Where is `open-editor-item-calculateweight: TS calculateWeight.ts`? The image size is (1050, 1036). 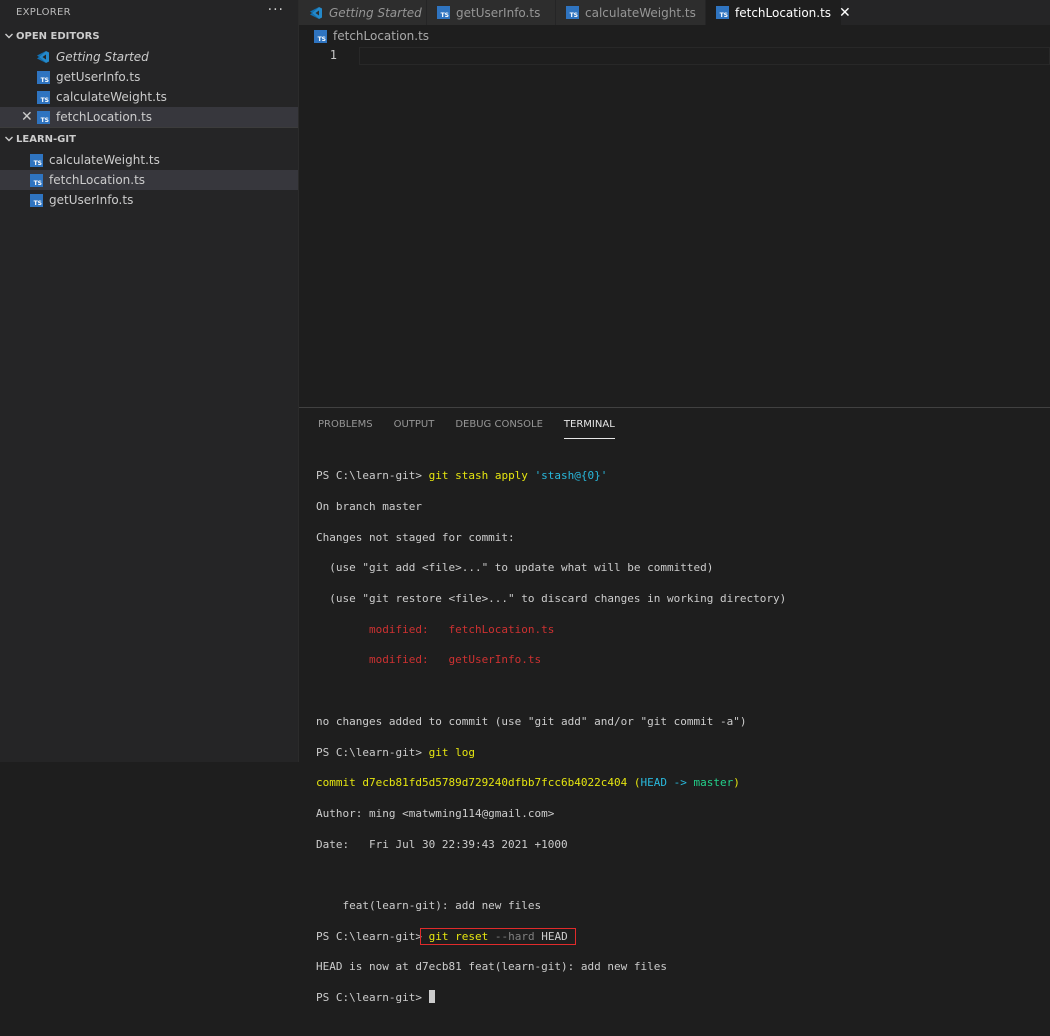
open-editor-item-calculateweight: TS calculateWeight.ts is located at coordinates (149, 97).